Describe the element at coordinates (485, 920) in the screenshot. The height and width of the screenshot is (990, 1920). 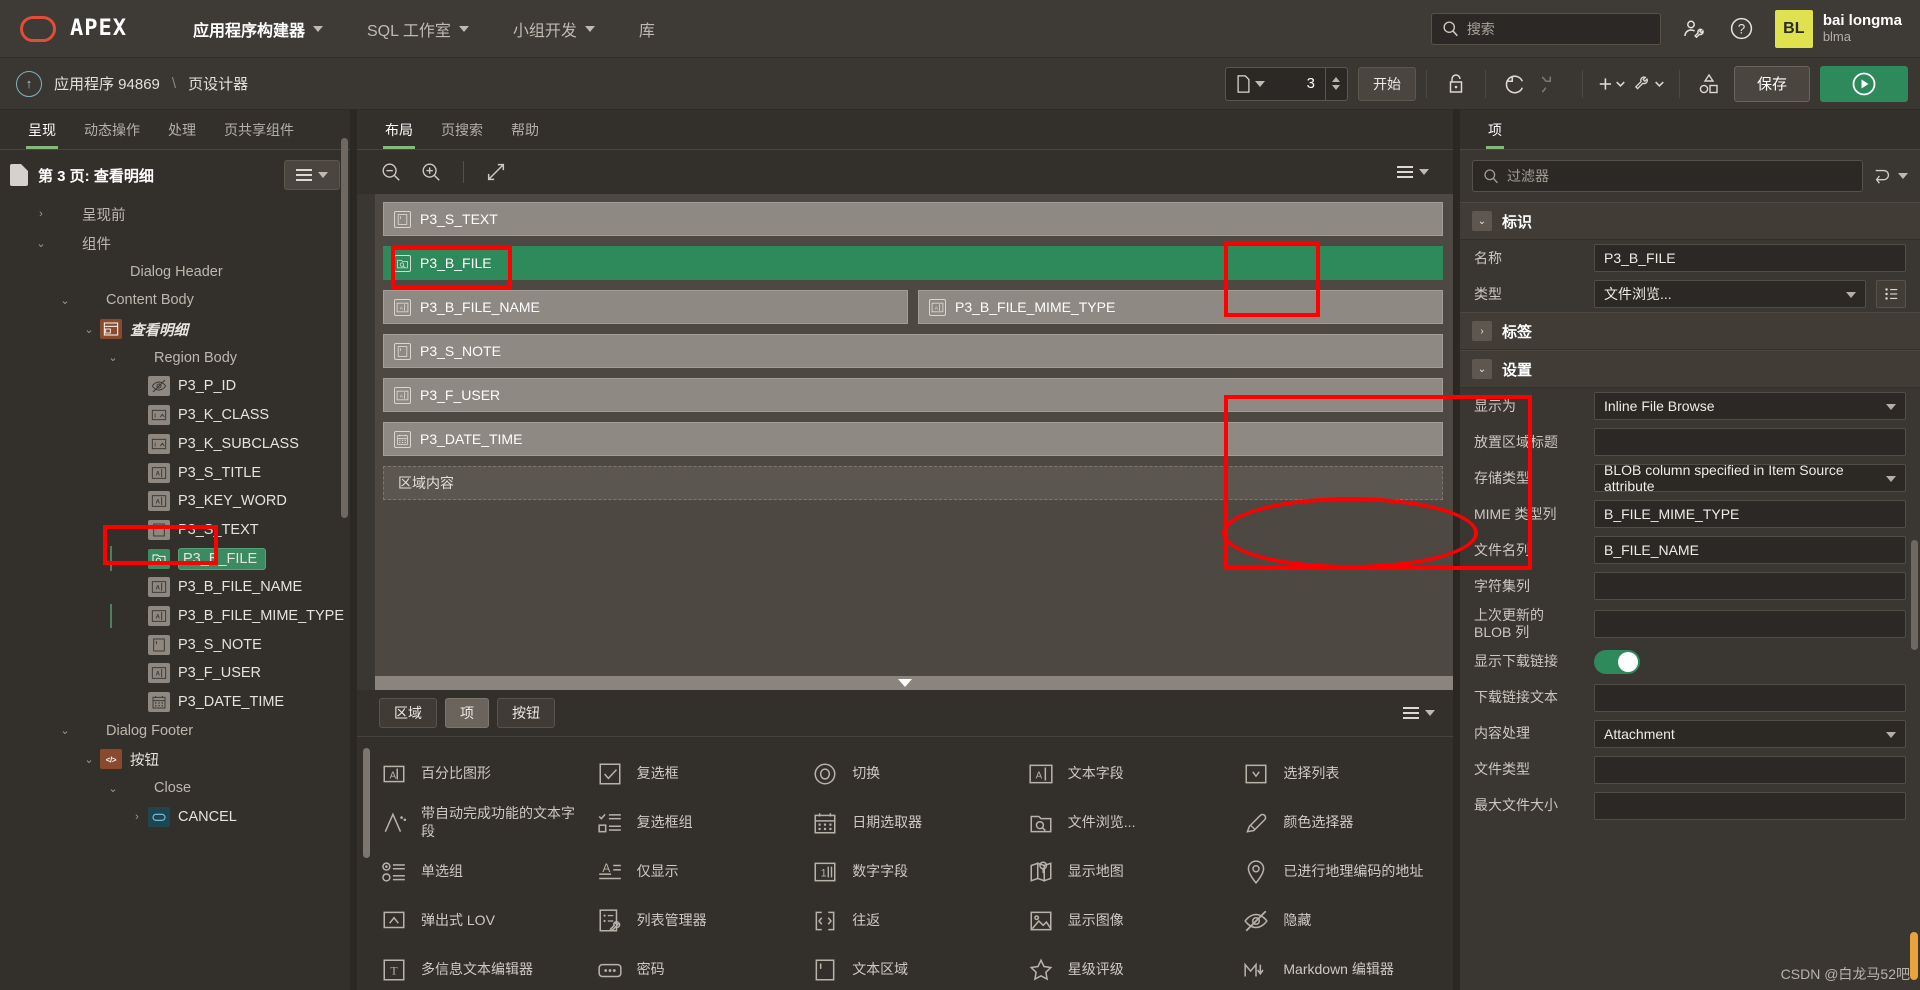
I see `gallery-item-popup-lov: 弹出式 LOV` at that location.